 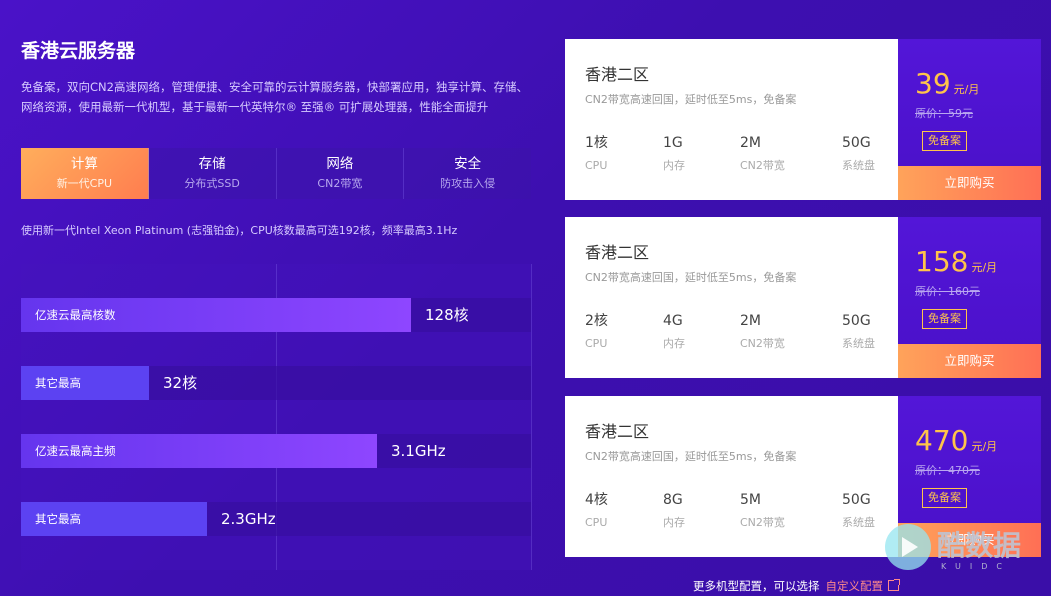 I want to click on spec-memory: 8G 内存, so click(x=674, y=511).